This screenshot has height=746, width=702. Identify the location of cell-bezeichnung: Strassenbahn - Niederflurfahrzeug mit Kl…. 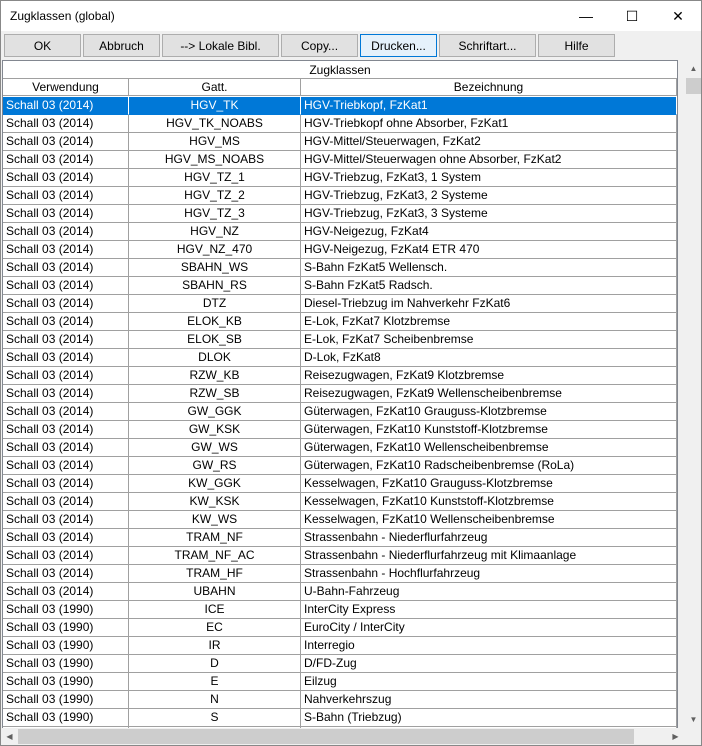
(489, 556).